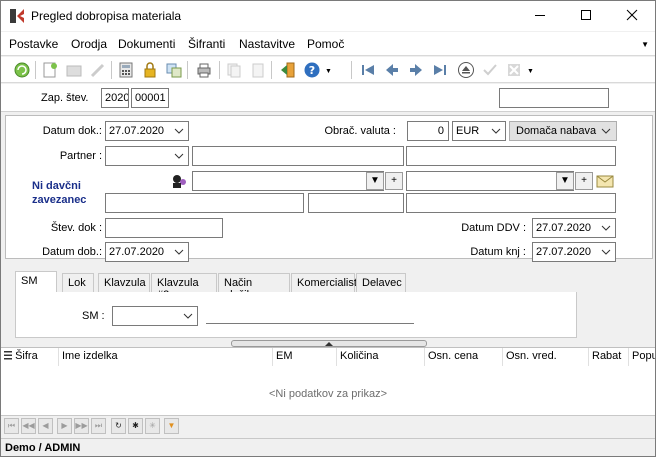  Describe the element at coordinates (180, 181) in the screenshot. I see `contact-person-icon` at that location.